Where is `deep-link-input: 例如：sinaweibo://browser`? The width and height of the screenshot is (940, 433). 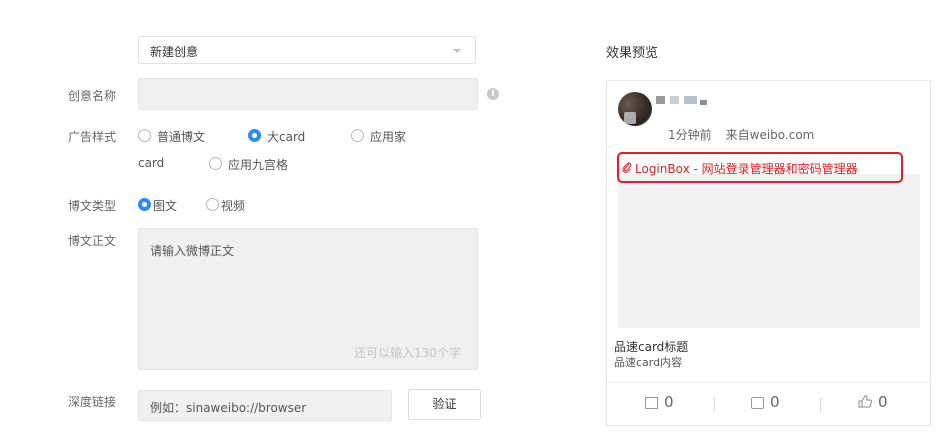
deep-link-input: 例如：sinaweibo://browser is located at coordinates (265, 405).